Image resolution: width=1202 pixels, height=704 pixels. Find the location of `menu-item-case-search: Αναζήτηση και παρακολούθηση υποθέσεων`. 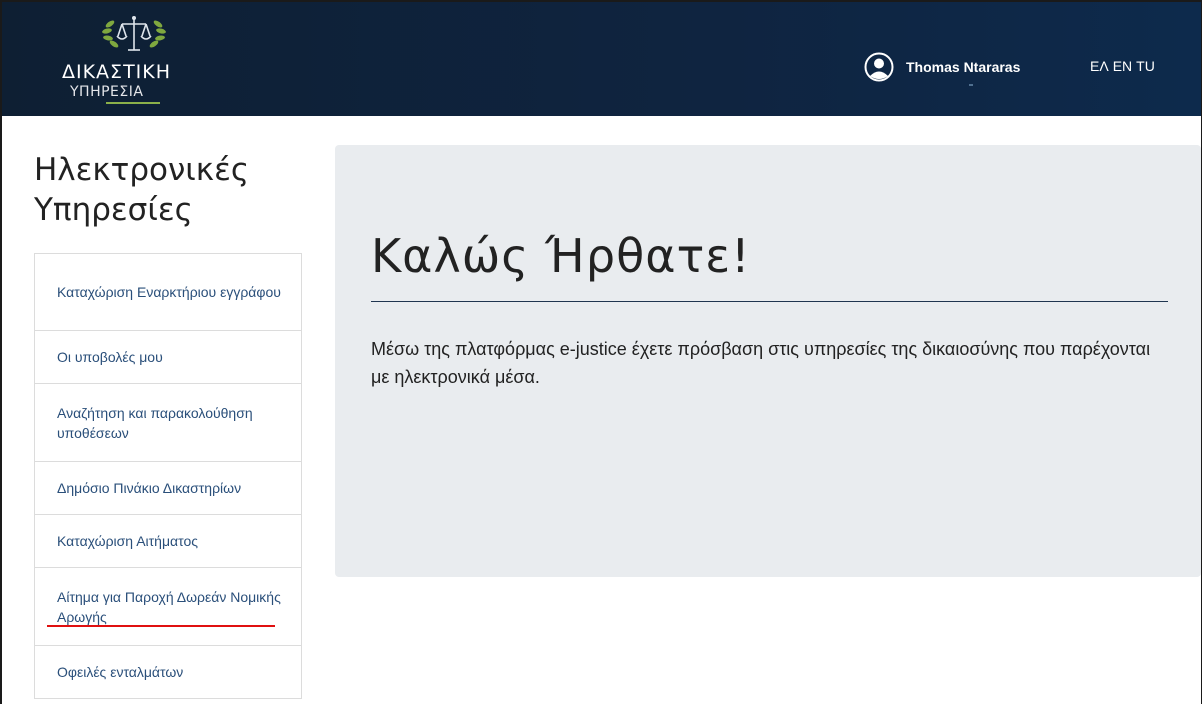

menu-item-case-search: Αναζήτηση και παρακολούθηση υποθέσεων is located at coordinates (168, 423).